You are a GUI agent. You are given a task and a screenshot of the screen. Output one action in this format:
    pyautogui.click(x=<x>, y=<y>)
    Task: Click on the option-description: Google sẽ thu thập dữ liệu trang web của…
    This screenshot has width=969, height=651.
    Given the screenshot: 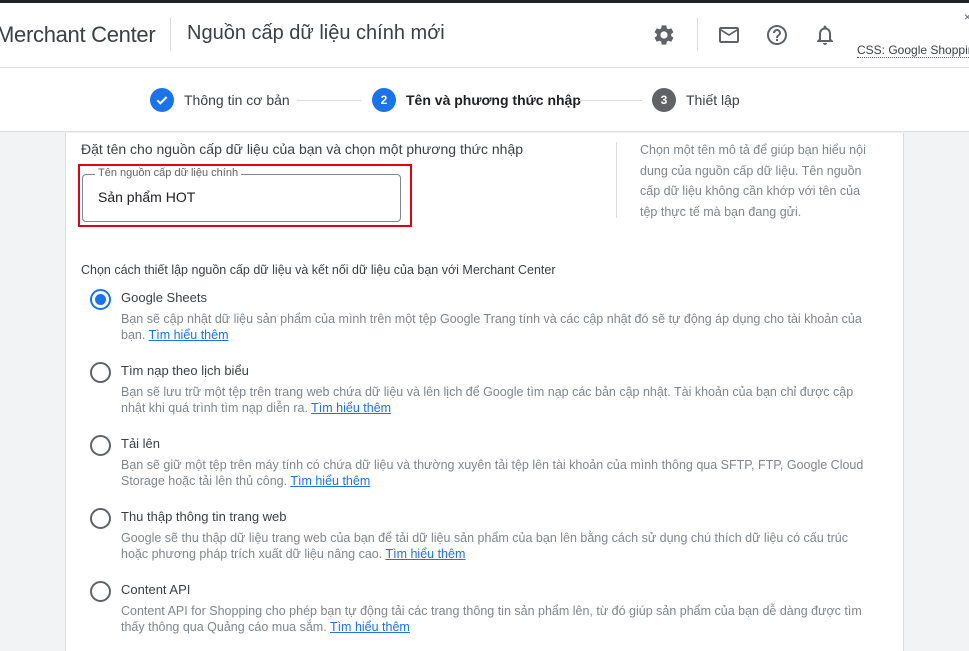 What is the action you would take?
    pyautogui.click(x=484, y=546)
    